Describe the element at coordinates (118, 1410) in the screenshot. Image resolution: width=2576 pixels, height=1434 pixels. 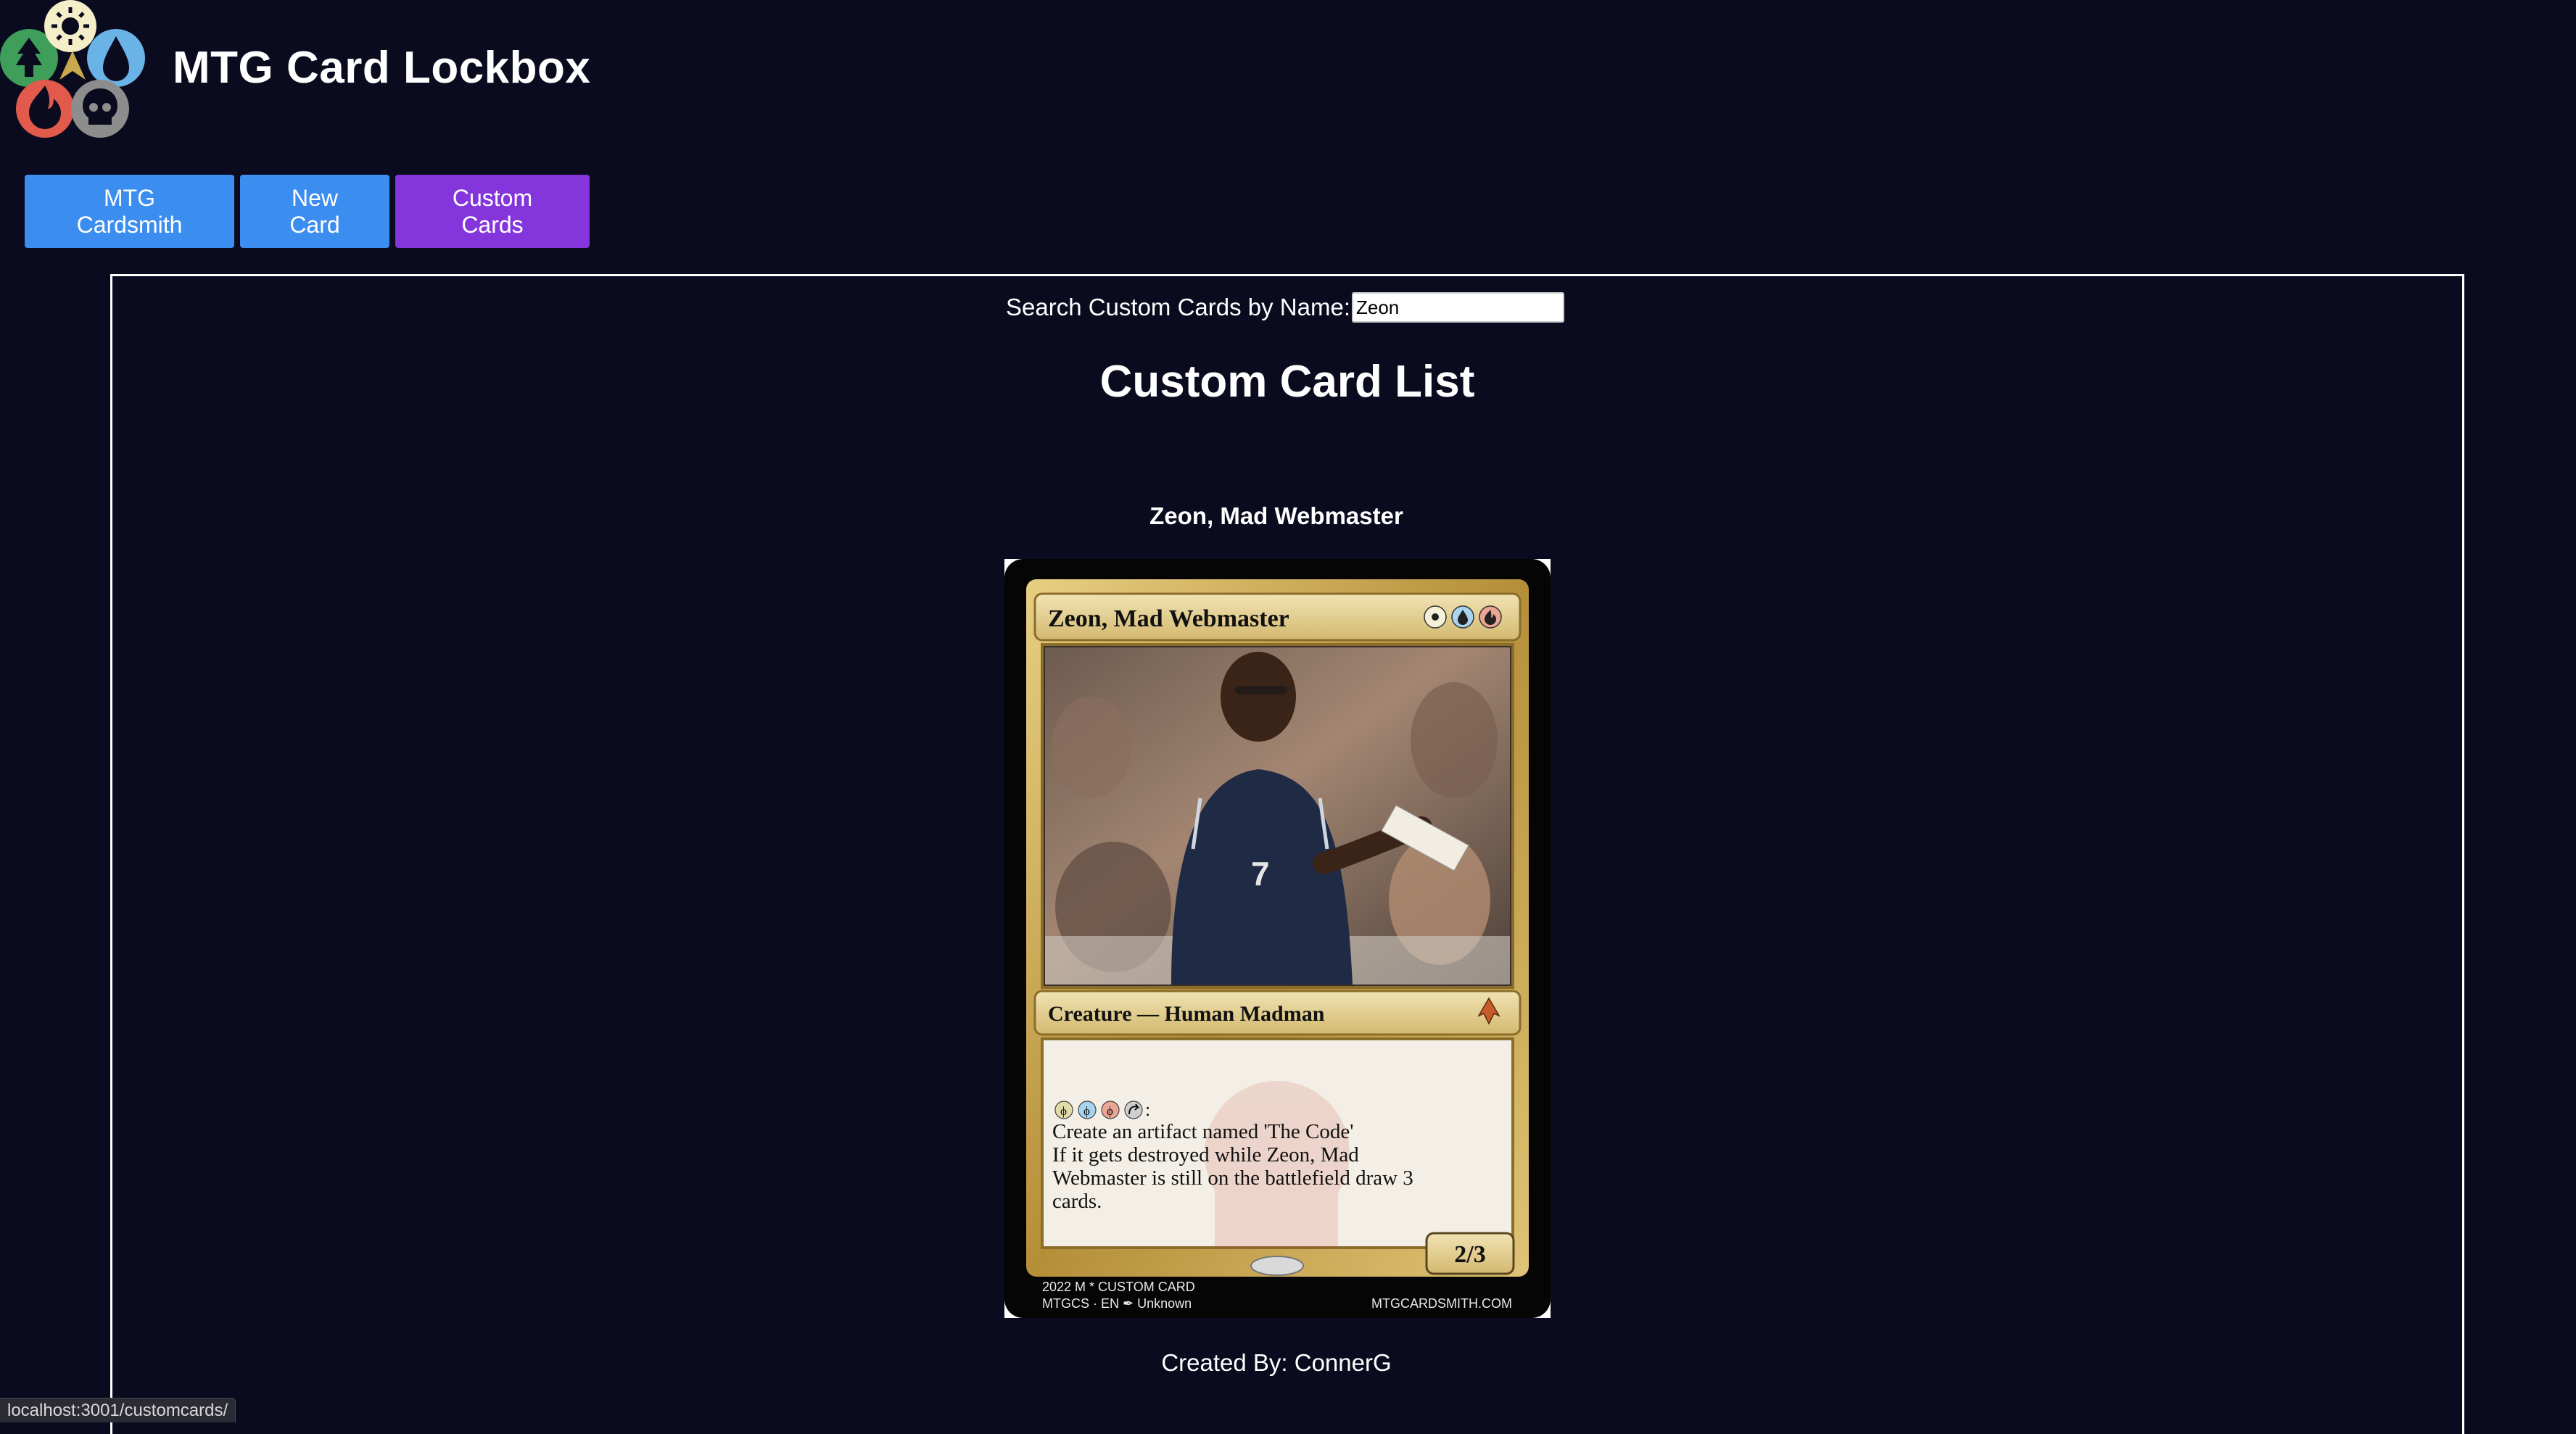
I see `status-bar-url: localhost:3001/customcards/` at that location.